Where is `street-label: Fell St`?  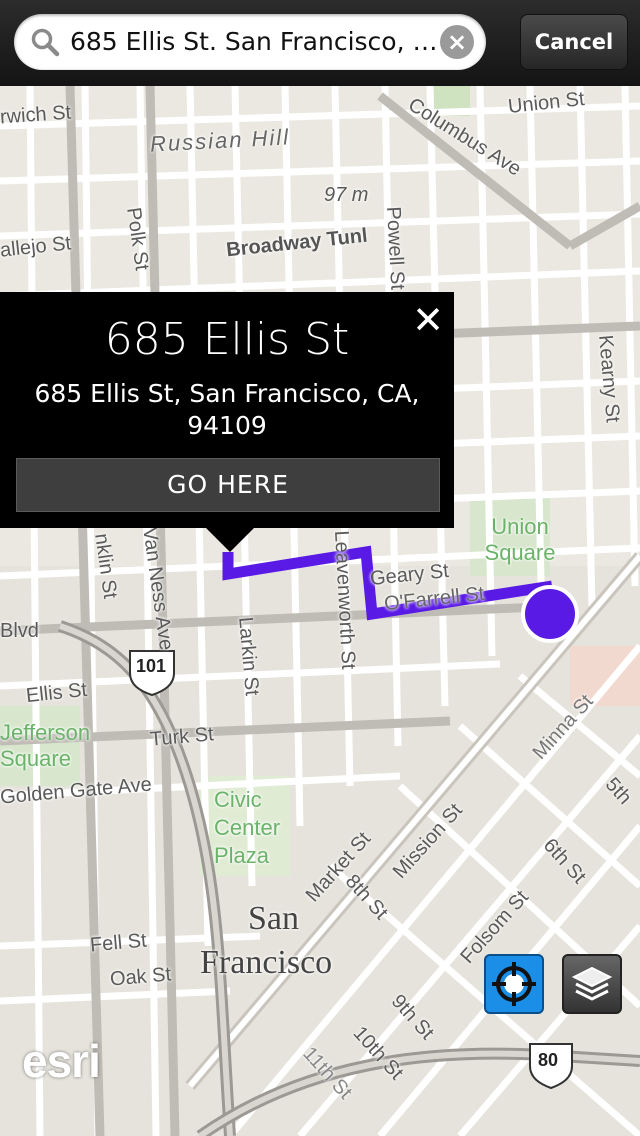 street-label: Fell St is located at coordinates (118, 943).